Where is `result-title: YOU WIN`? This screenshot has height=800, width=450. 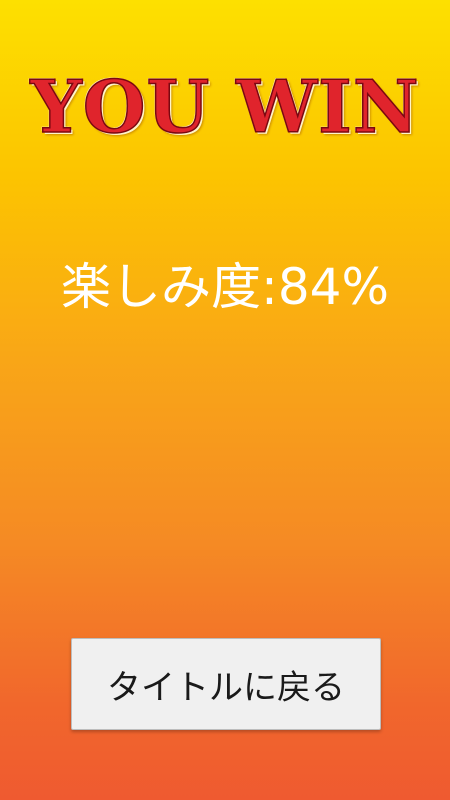 result-title: YOU WIN is located at coordinates (225, 106).